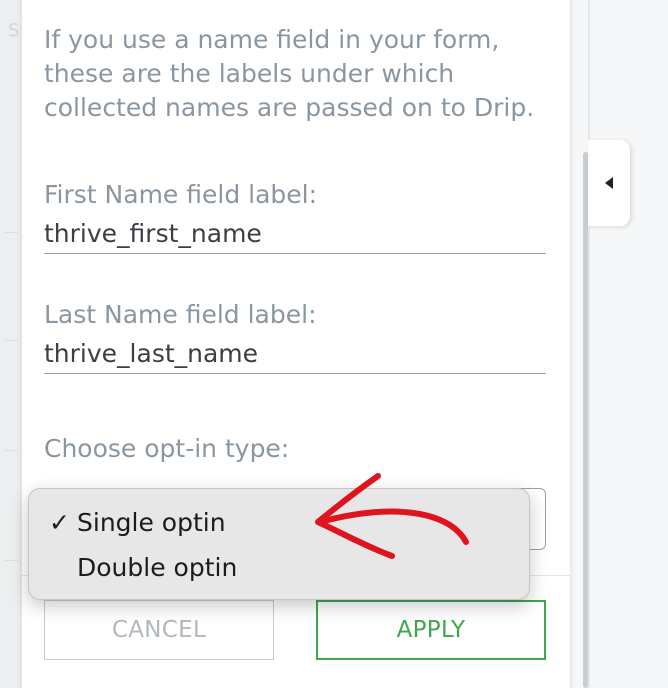  Describe the element at coordinates (167, 448) in the screenshot. I see `optin-type-label: Choose opt-in type:` at that location.